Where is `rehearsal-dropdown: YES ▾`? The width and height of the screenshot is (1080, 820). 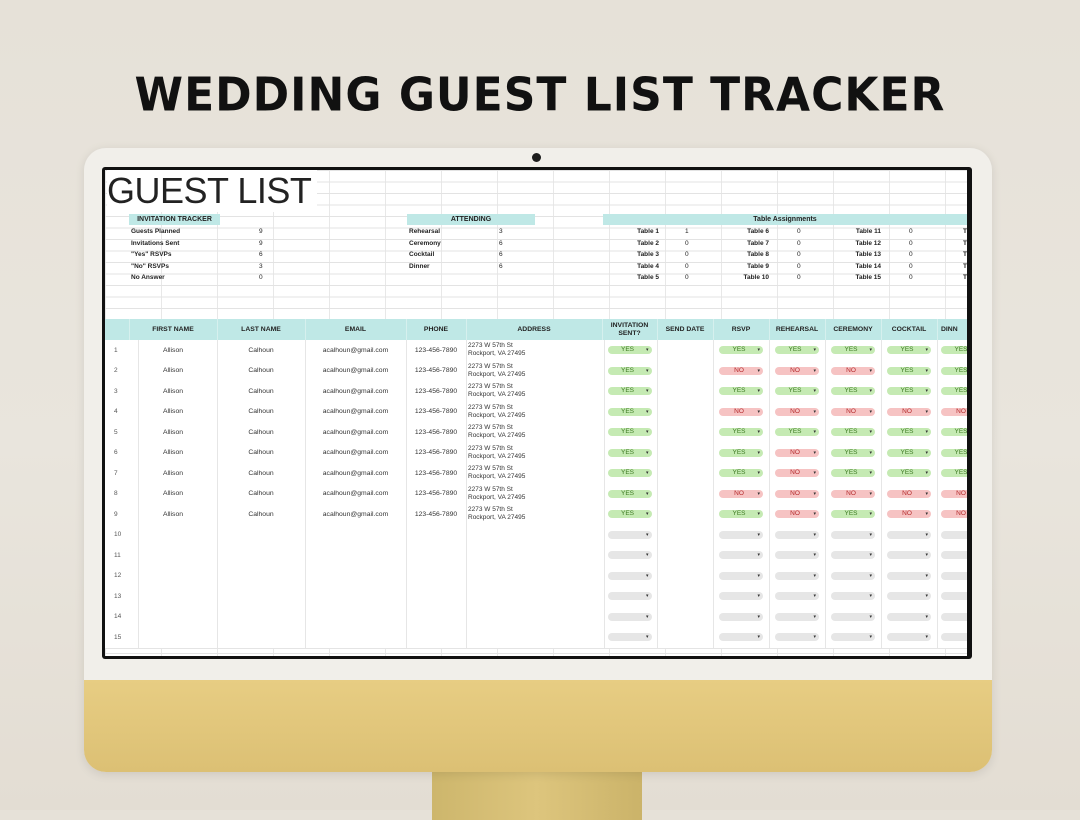 rehearsal-dropdown: YES ▾ is located at coordinates (797, 391).